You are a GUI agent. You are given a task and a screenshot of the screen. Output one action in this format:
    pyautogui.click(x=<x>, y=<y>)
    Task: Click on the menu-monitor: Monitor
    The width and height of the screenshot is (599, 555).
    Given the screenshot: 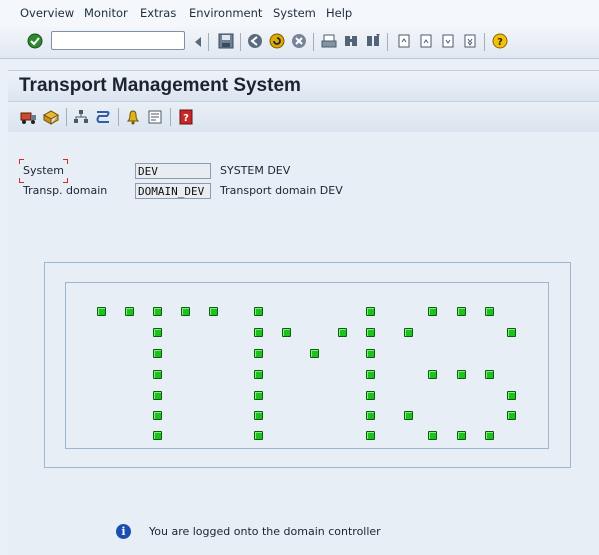 What is the action you would take?
    pyautogui.click(x=106, y=13)
    